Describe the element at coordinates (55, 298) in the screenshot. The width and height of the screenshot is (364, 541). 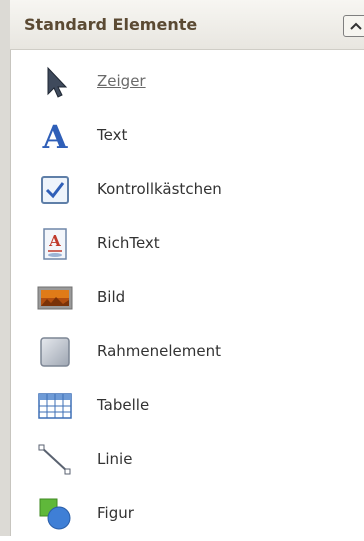
I see `image-icon` at that location.